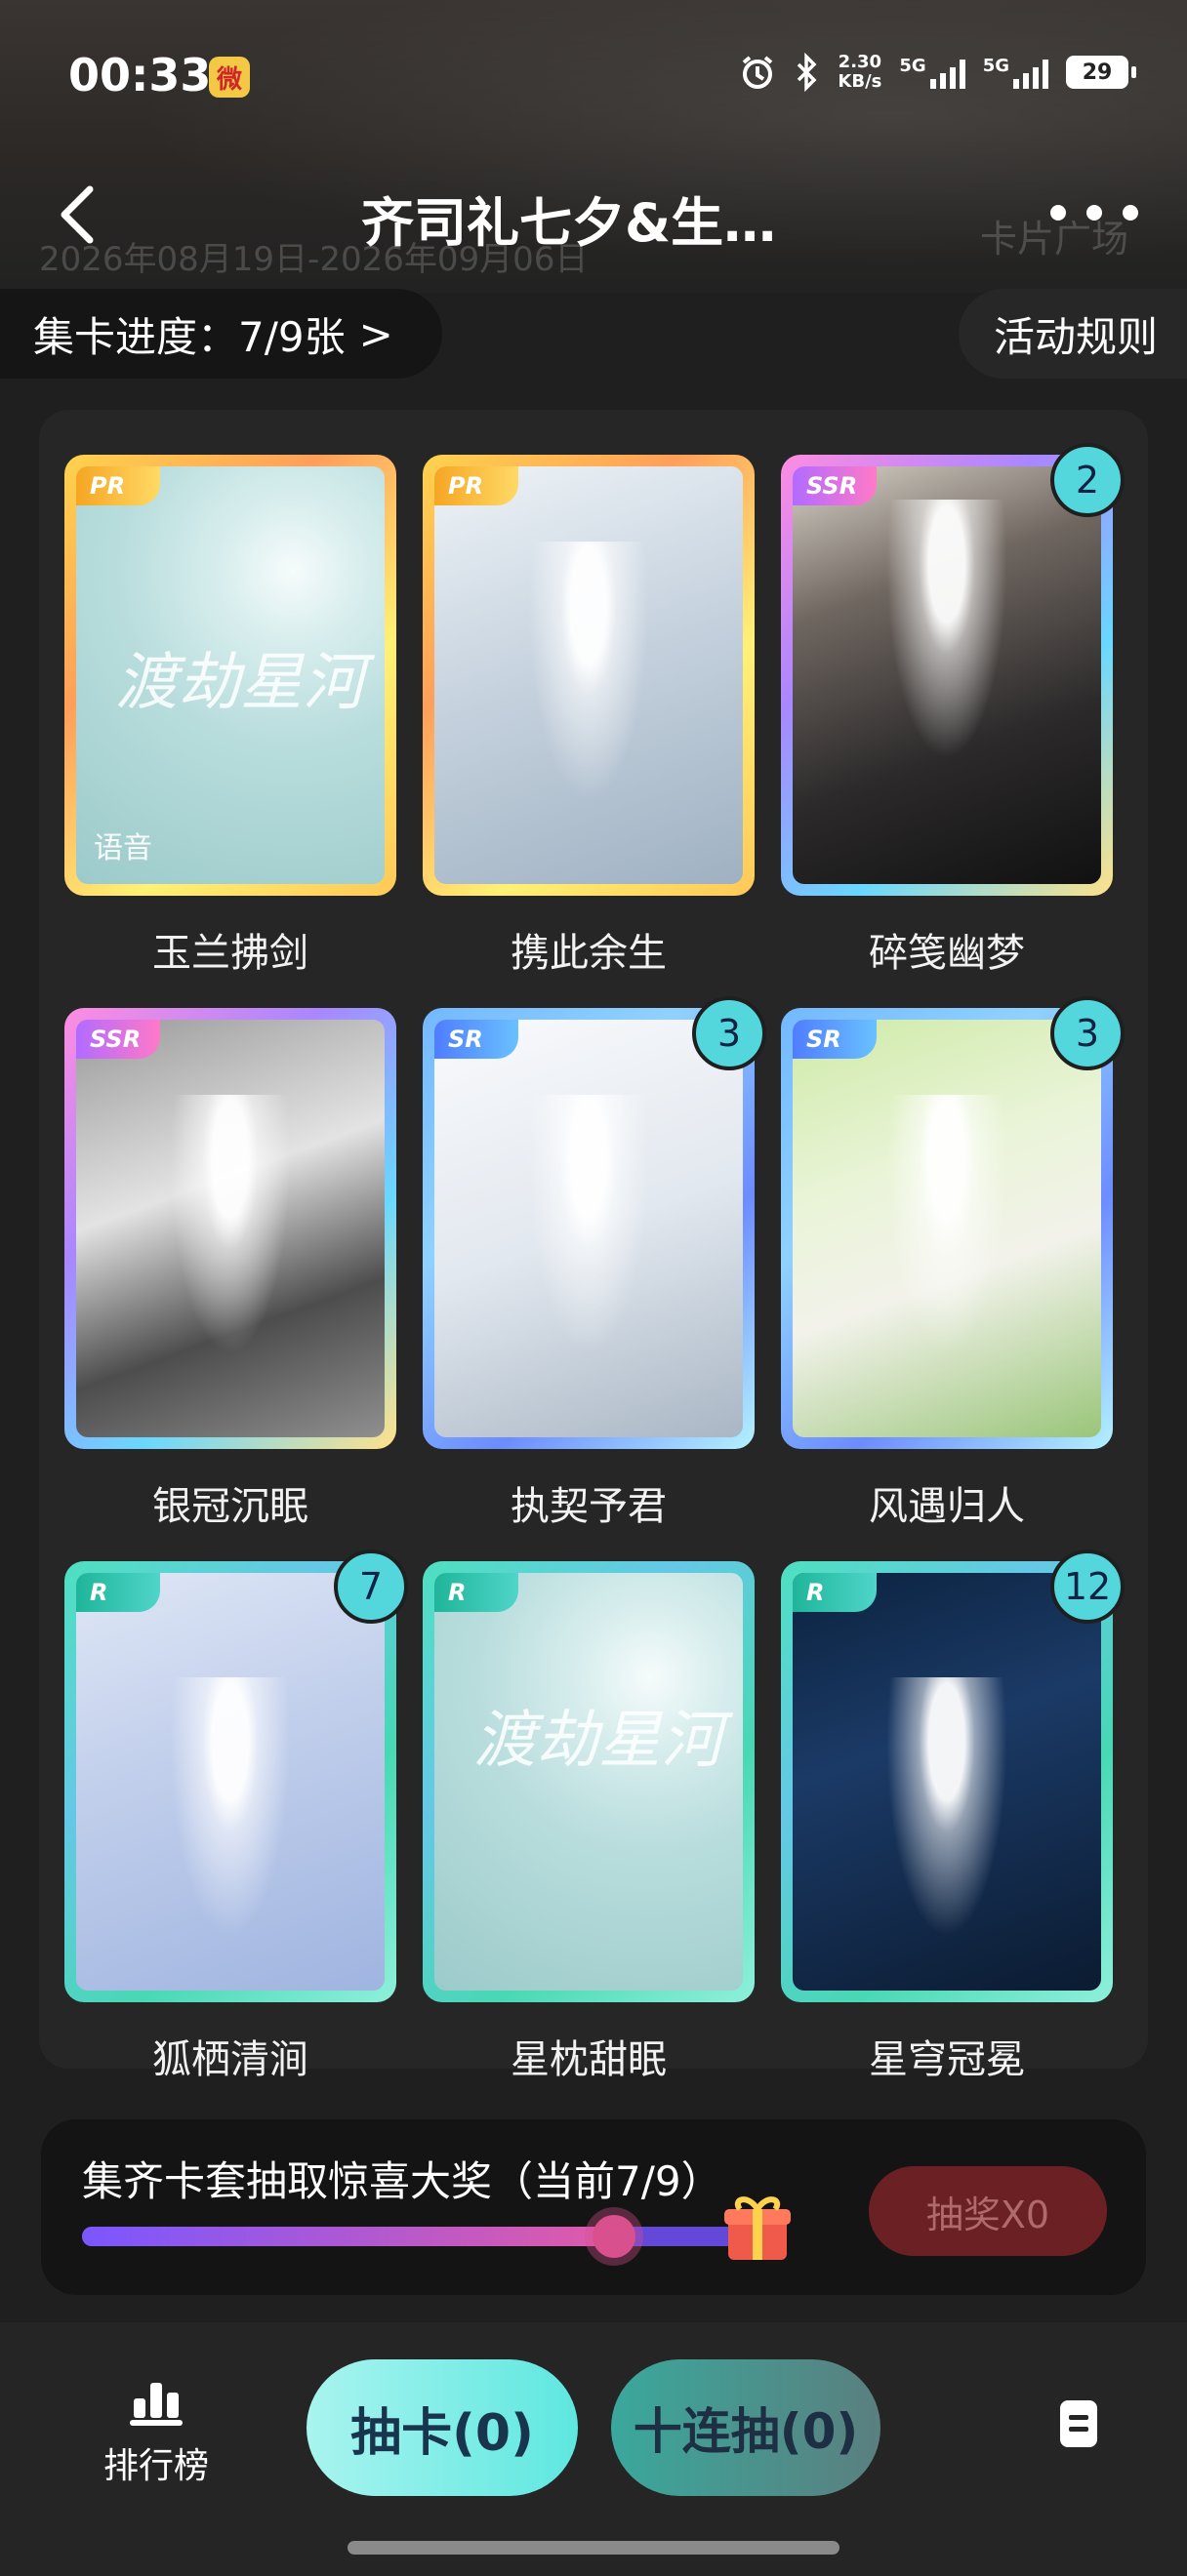 This screenshot has height=2576, width=1187. Describe the element at coordinates (589, 953) in the screenshot. I see `card-name: 携此余生` at that location.